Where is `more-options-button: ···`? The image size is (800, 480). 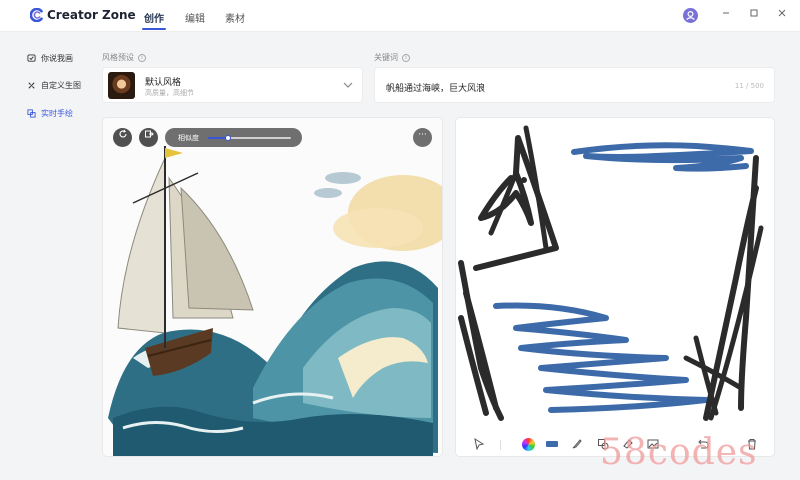
more-options-button: ··· is located at coordinates (422, 137).